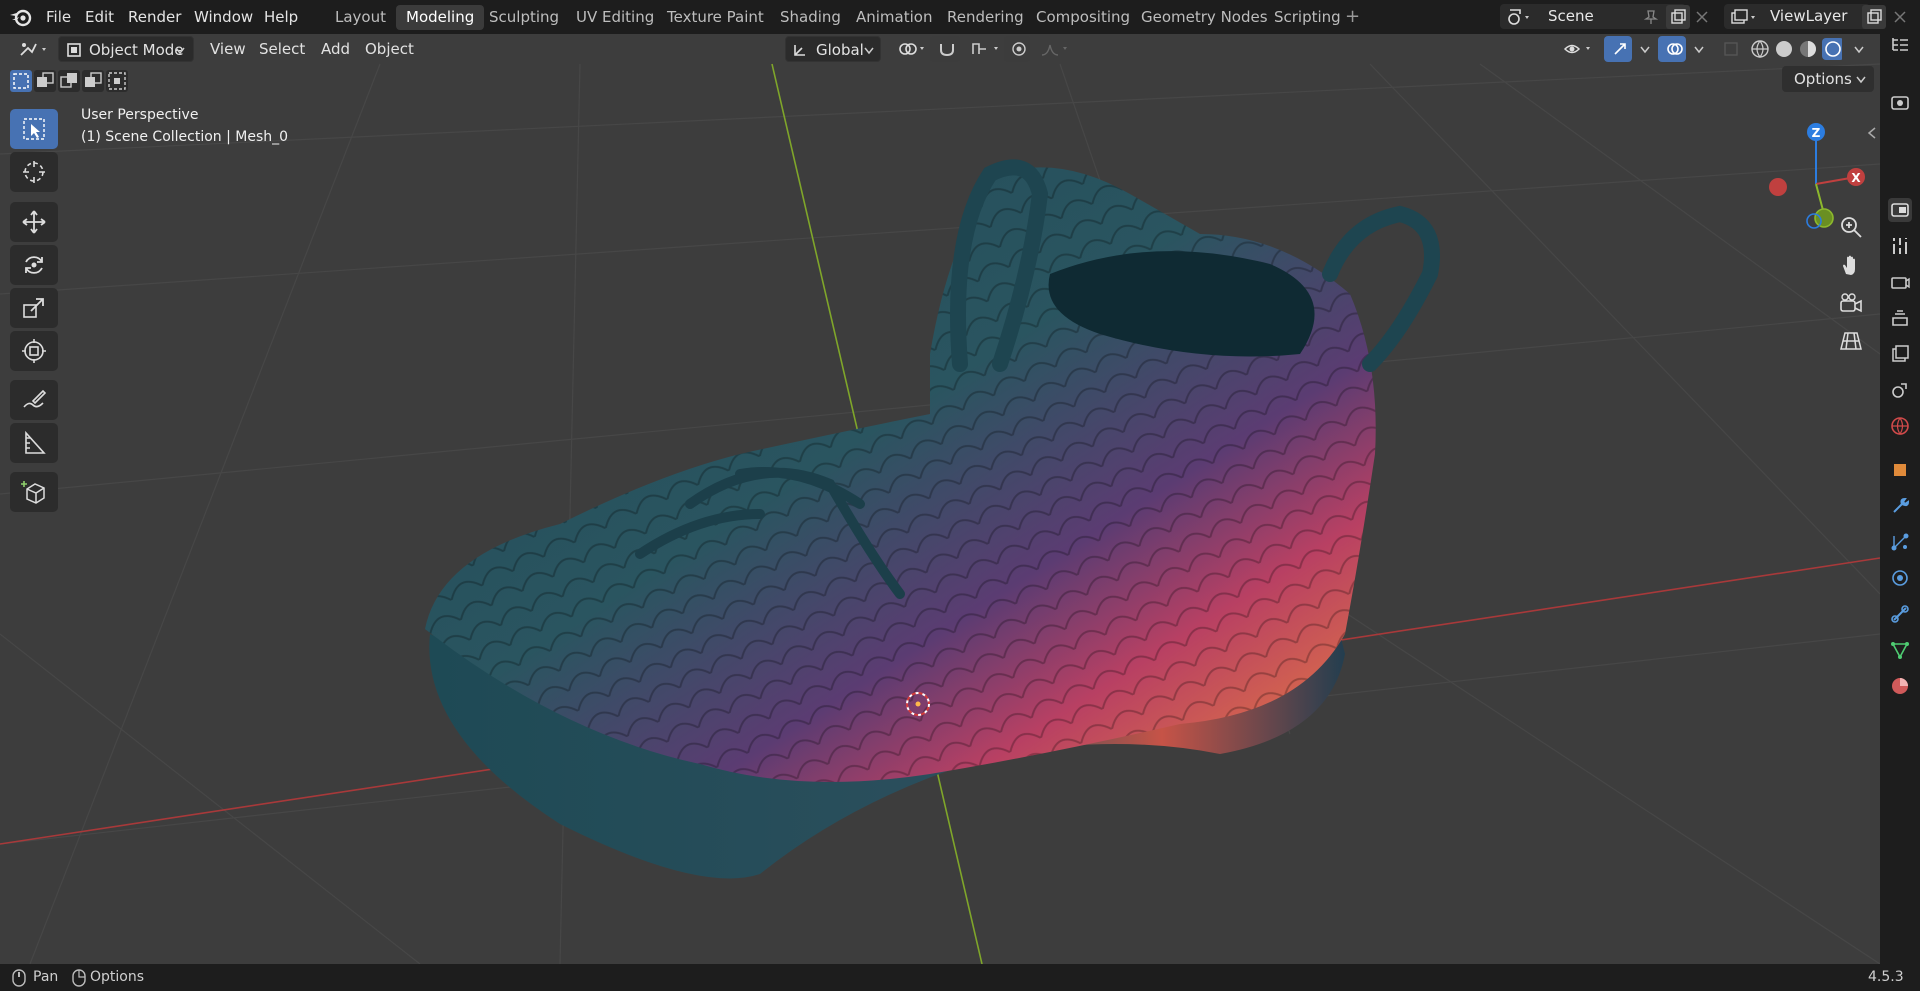 The height and width of the screenshot is (991, 1920). I want to click on blender-logo-icon, so click(22, 17).